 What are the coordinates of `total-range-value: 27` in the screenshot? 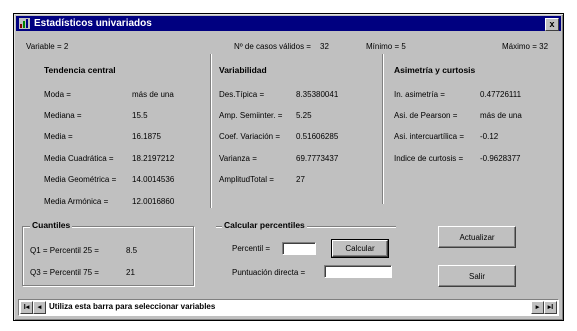 It's located at (300, 179).